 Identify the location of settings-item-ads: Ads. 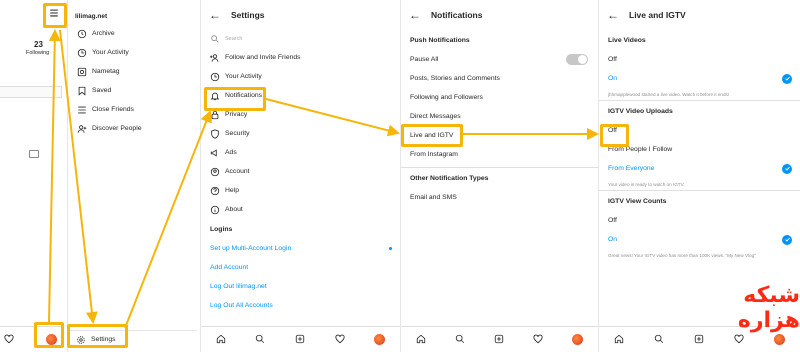
(300, 152).